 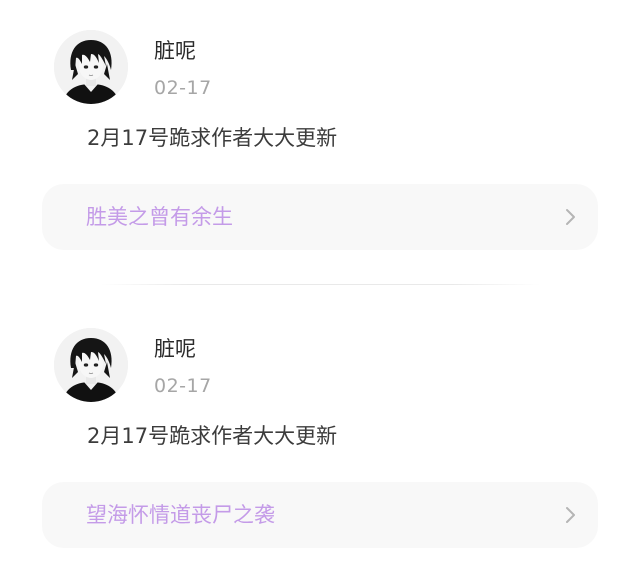 What do you see at coordinates (320, 284) in the screenshot?
I see `post-divider` at bounding box center [320, 284].